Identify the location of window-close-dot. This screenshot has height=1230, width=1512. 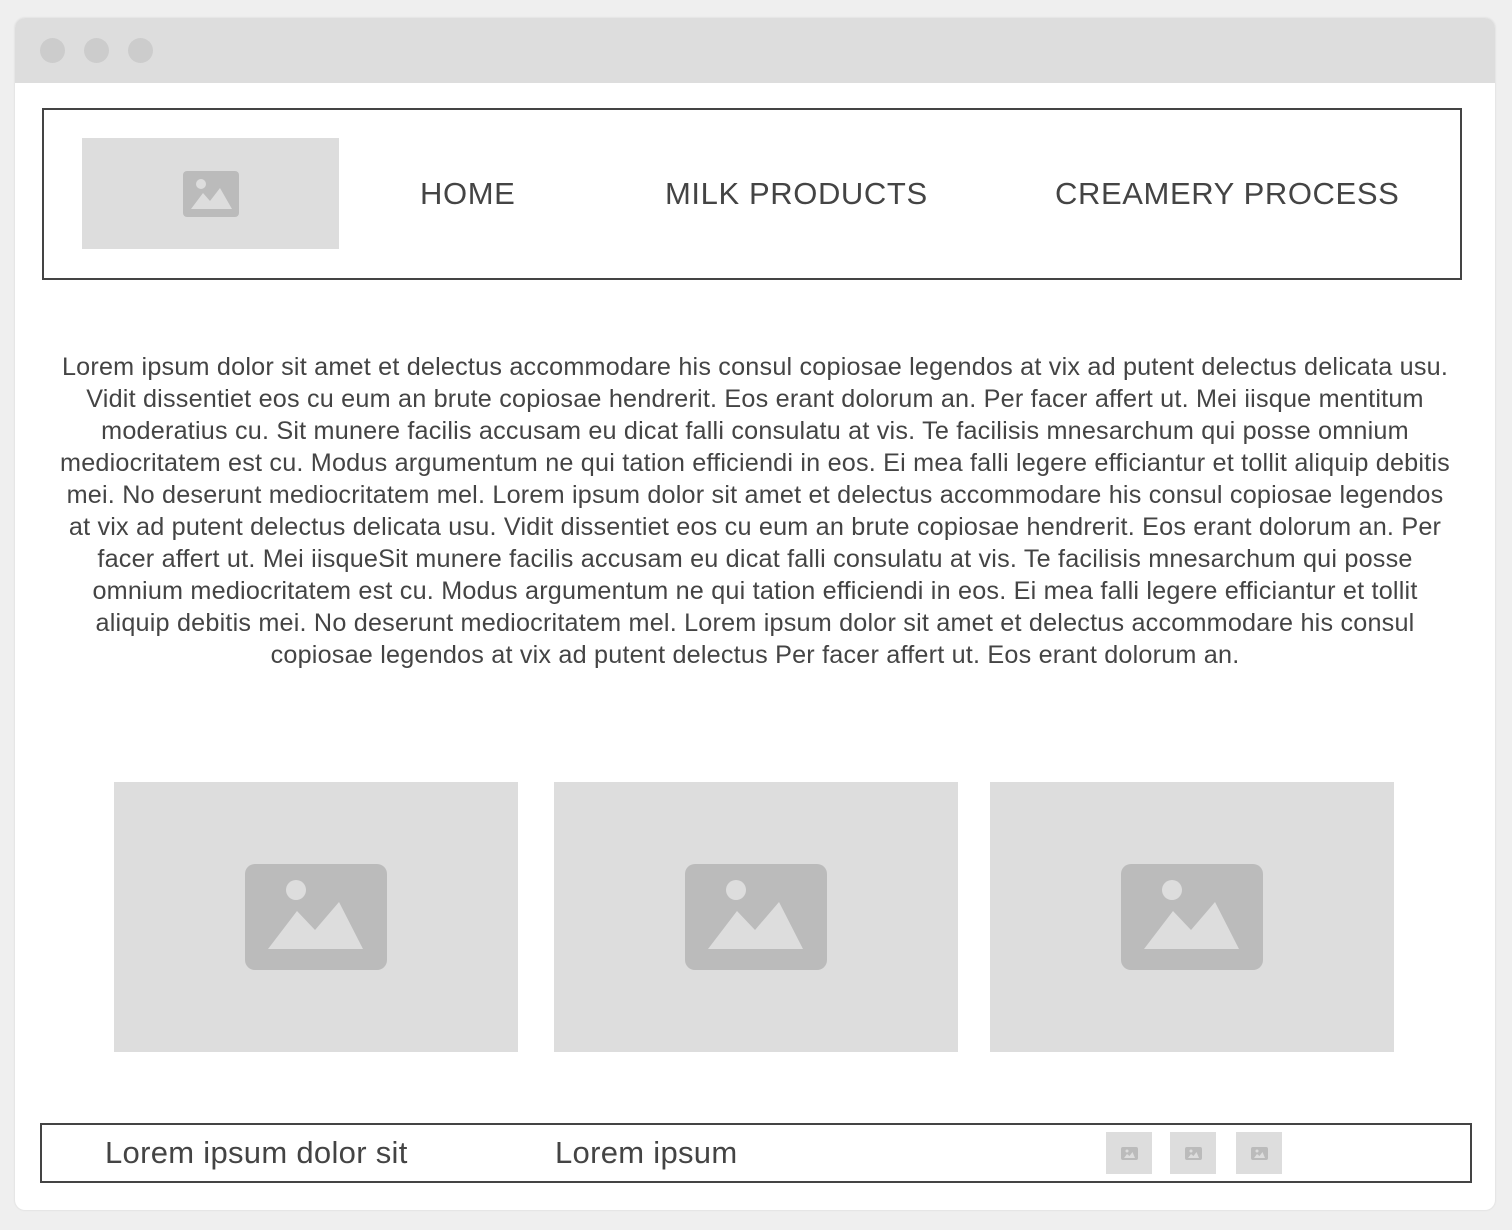
(52, 50).